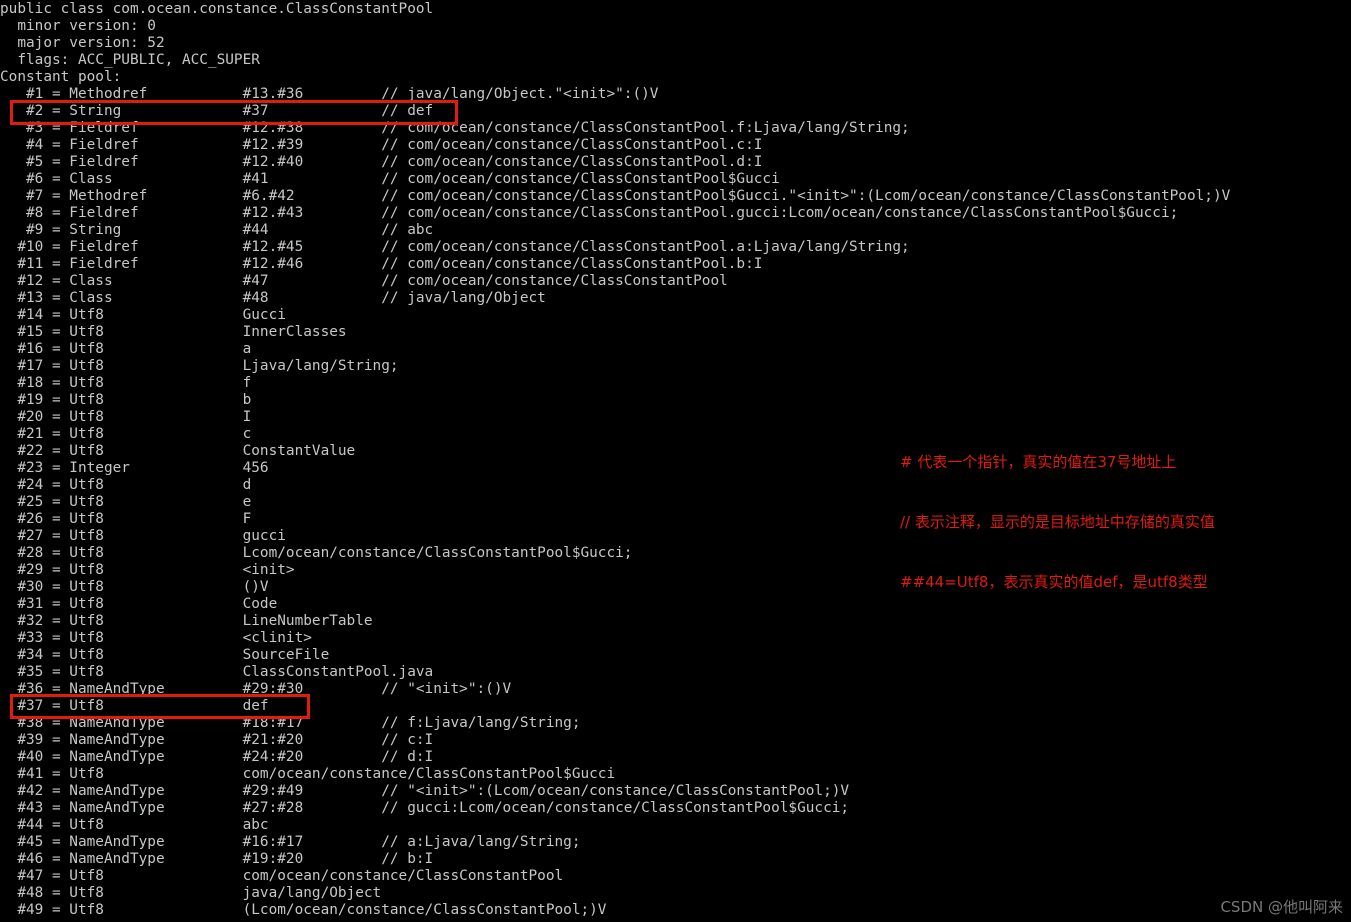 The height and width of the screenshot is (922, 1351). What do you see at coordinates (78, 26) in the screenshot?
I see `header-line-2: minor version: 0` at bounding box center [78, 26].